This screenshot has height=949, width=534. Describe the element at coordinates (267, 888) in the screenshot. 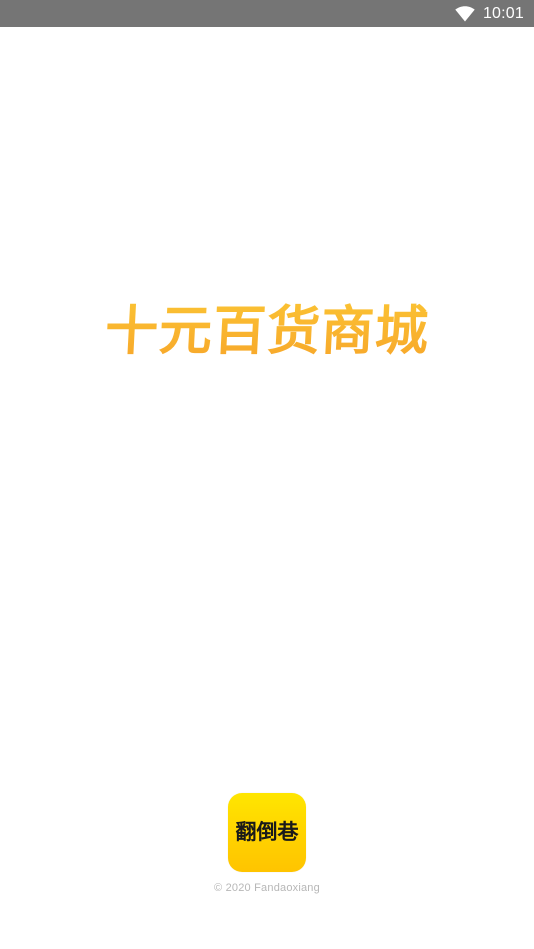

I see `copyright-text: © 2020 Fandaoxiang` at that location.